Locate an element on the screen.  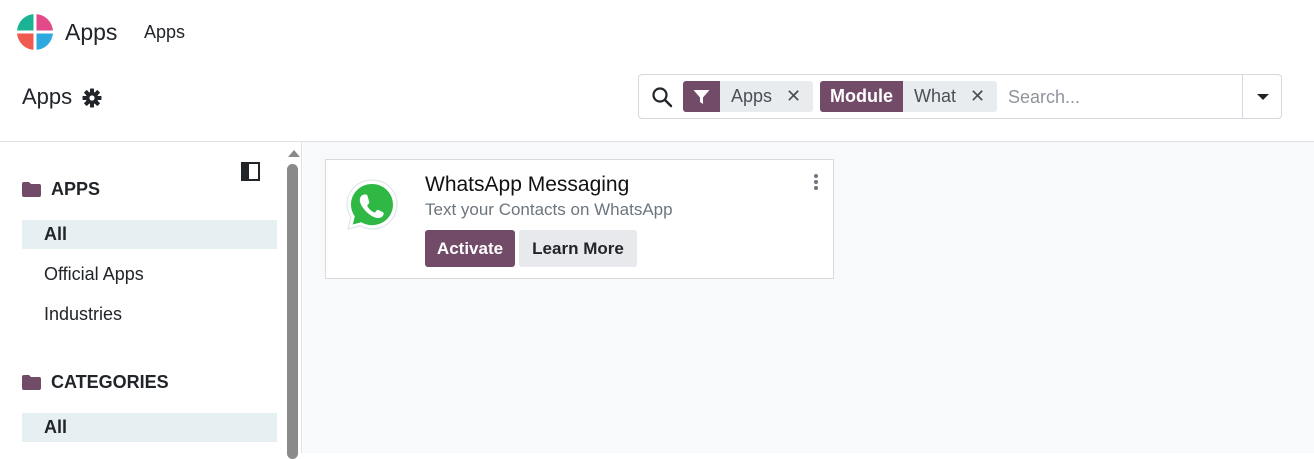
caret-down-icon is located at coordinates (1263, 97).